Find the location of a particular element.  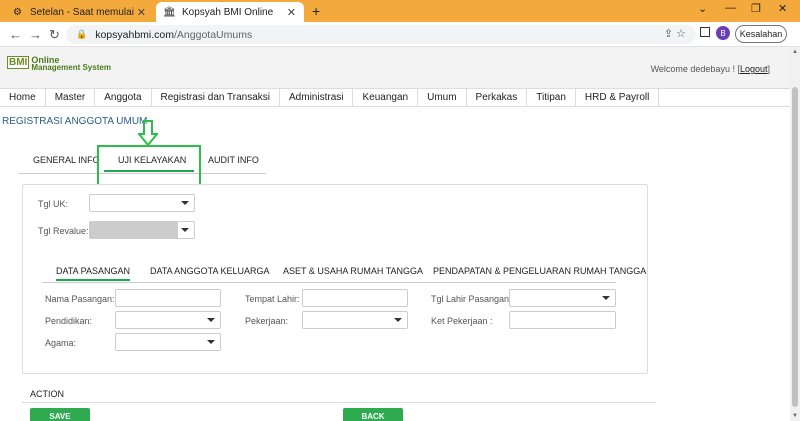

subtab-pendapatan-pengeluaran: PENDAPATAN & PENGELUARAN RUMAH TANGGA is located at coordinates (539, 271).